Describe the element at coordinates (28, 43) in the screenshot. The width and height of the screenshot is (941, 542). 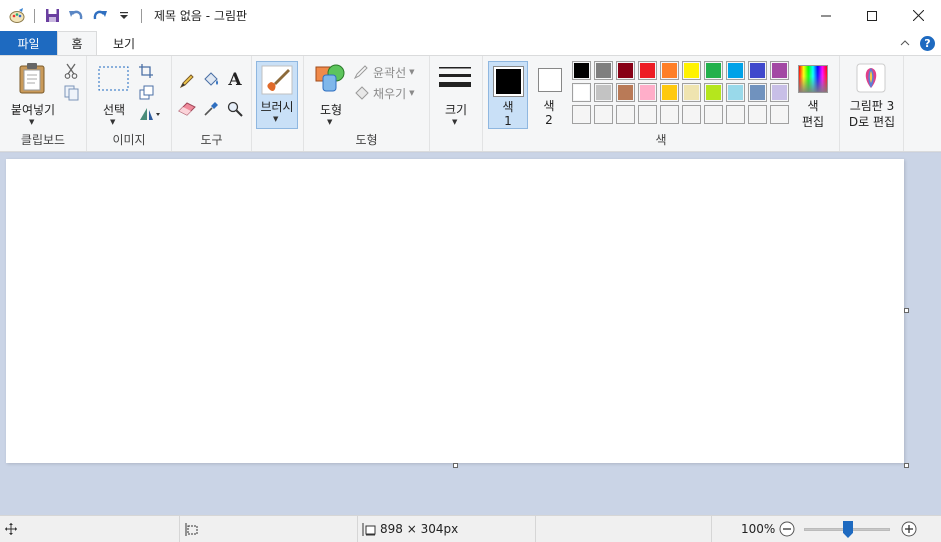
I see `tab-file: 파일` at that location.